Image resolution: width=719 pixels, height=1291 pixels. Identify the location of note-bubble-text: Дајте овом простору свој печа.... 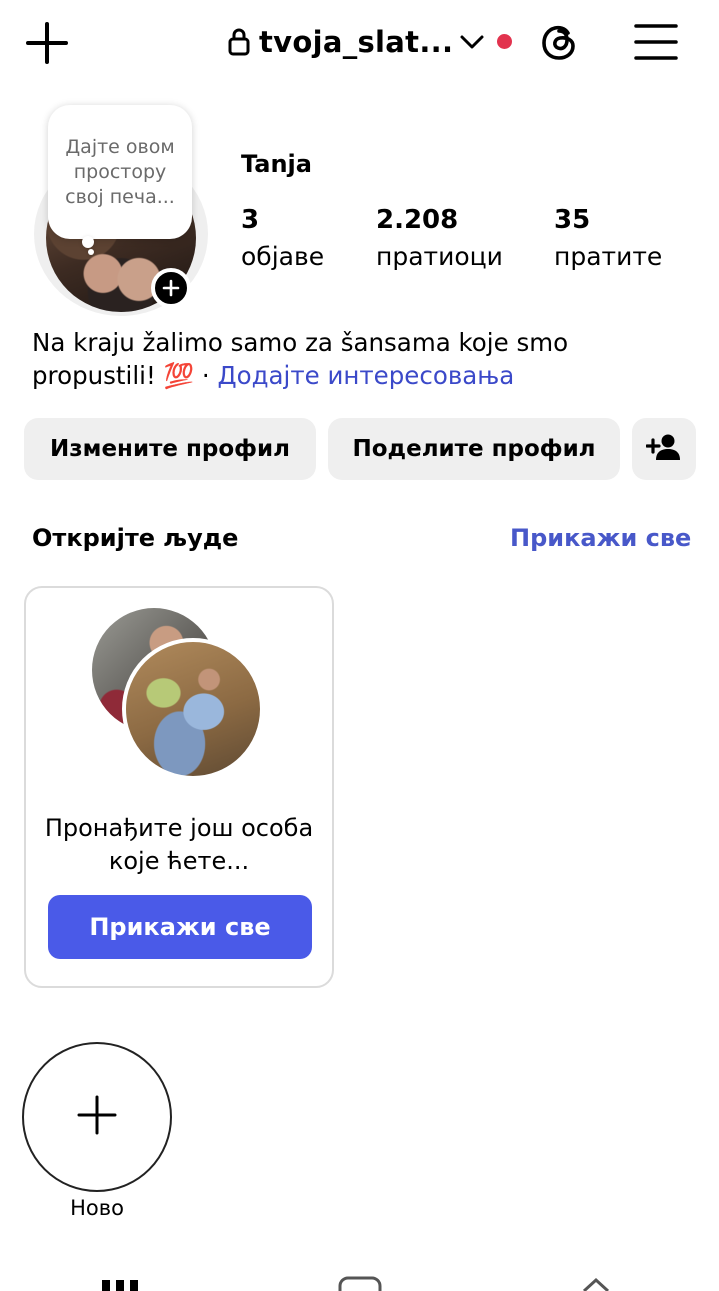
(120, 171).